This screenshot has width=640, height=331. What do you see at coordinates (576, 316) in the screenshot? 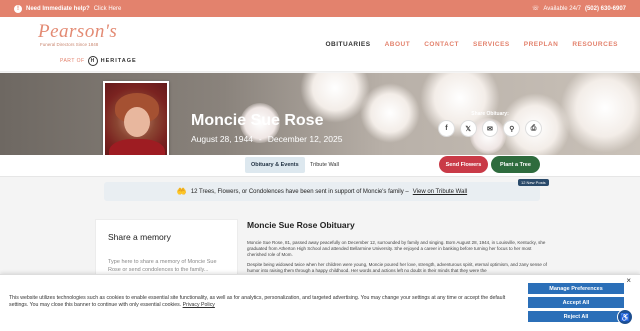
I see `reject-all-button: Reject All` at bounding box center [576, 316].